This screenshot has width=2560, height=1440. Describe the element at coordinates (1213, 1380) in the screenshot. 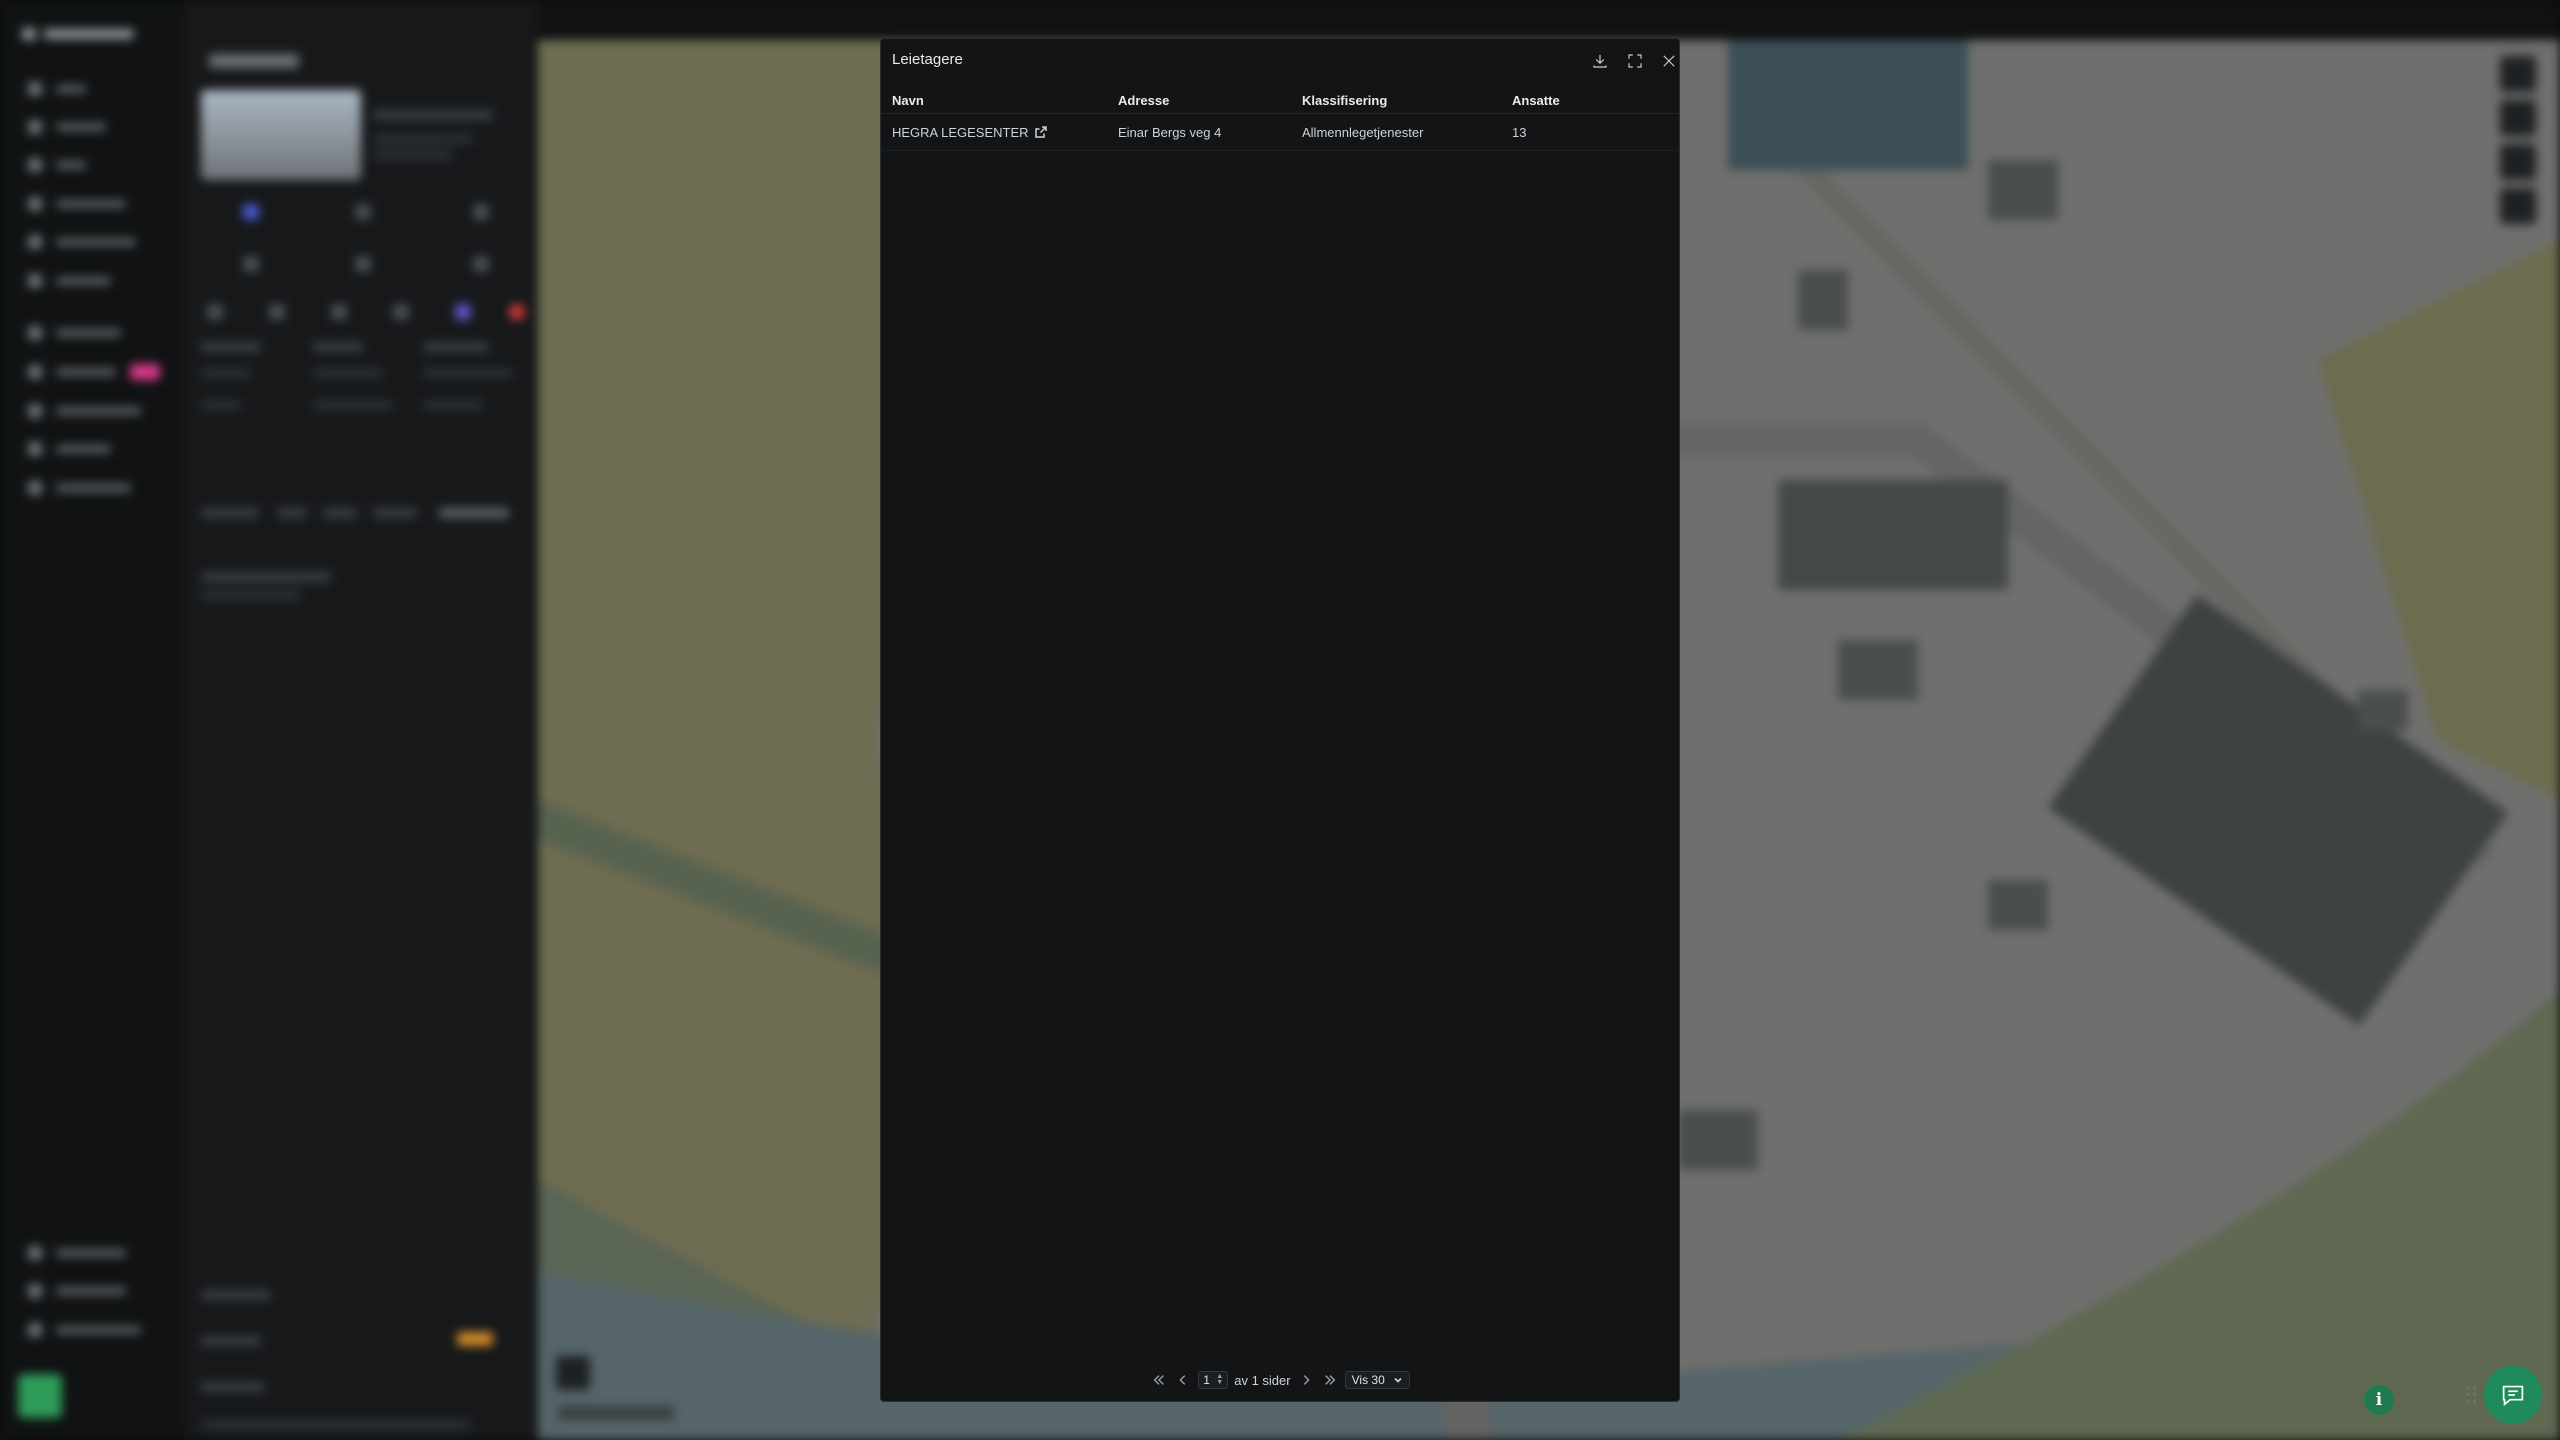

I see `page-number-input: 1 ▲ ▼` at that location.